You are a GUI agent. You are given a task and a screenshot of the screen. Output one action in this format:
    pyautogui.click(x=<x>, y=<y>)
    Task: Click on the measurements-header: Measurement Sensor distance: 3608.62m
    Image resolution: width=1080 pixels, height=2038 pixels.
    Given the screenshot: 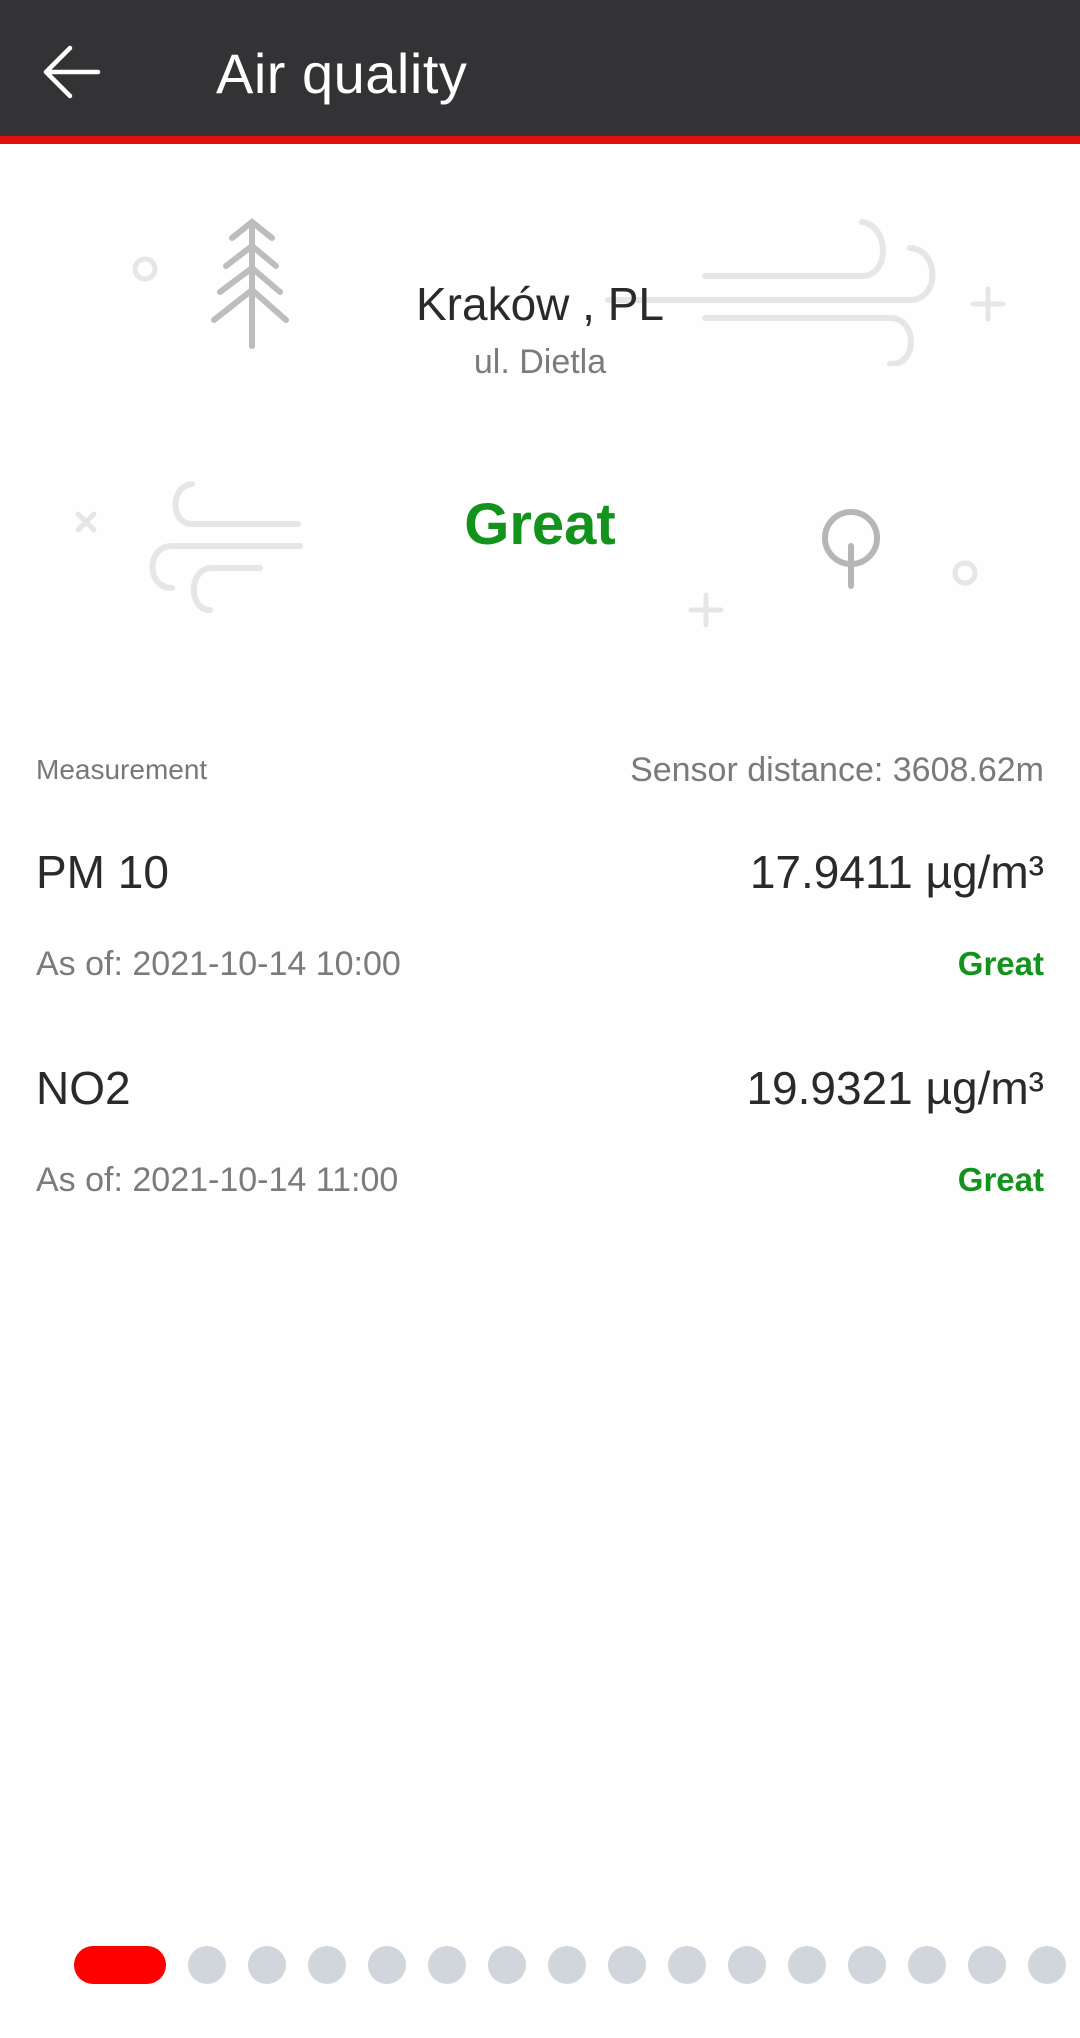 What is the action you would take?
    pyautogui.click(x=540, y=770)
    